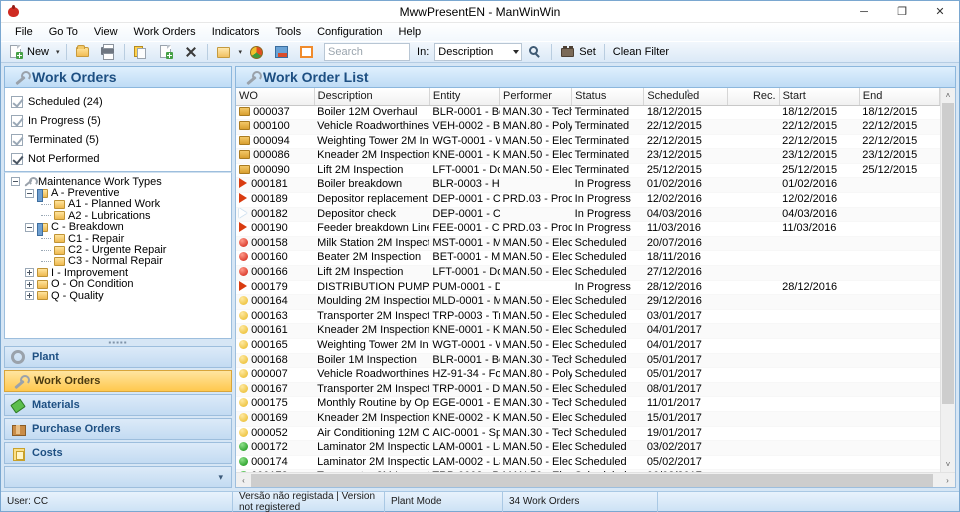 This screenshot has height=512, width=960. What do you see at coordinates (940, 12) in the screenshot?
I see `close-button: ✕` at bounding box center [940, 12].